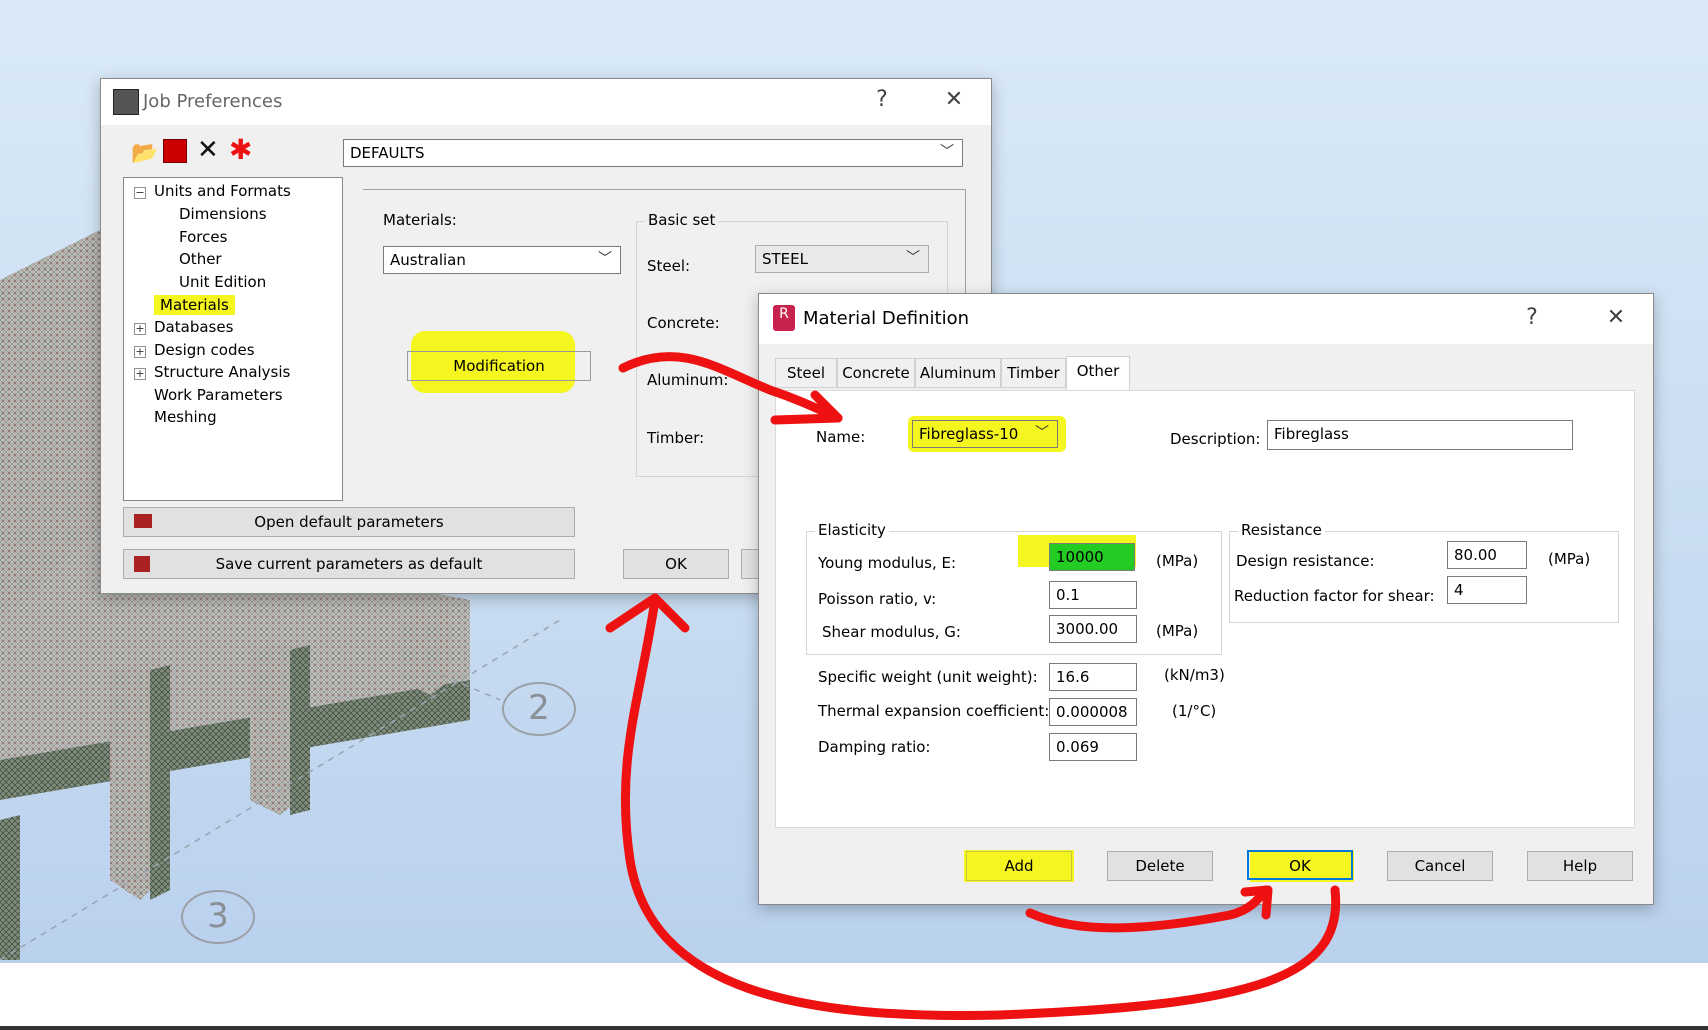 This screenshot has width=1708, height=1030. Describe the element at coordinates (218, 395) in the screenshot. I see `tree-item-work-parameters: Work Parameters` at that location.